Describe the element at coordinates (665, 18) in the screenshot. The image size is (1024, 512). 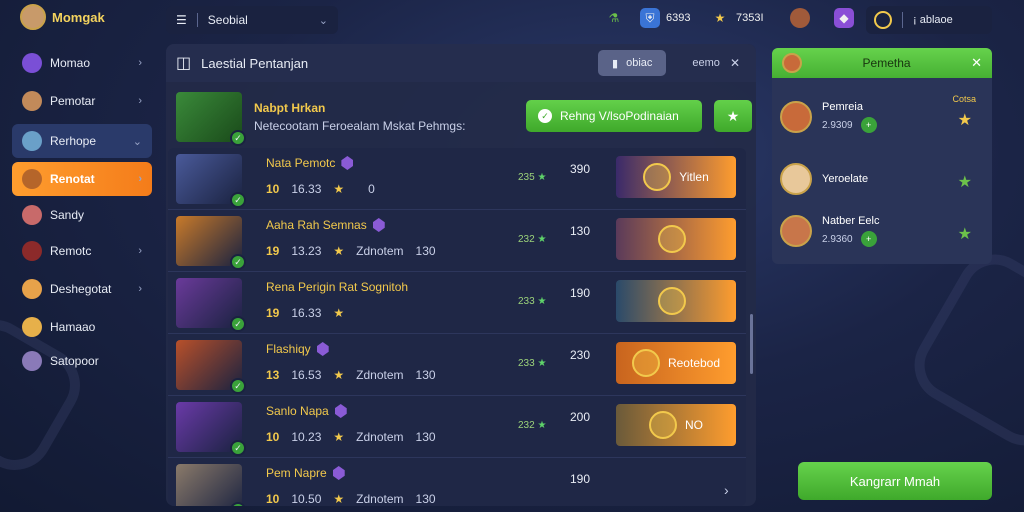
I see `shield-stat: ⛨ 6393` at that location.